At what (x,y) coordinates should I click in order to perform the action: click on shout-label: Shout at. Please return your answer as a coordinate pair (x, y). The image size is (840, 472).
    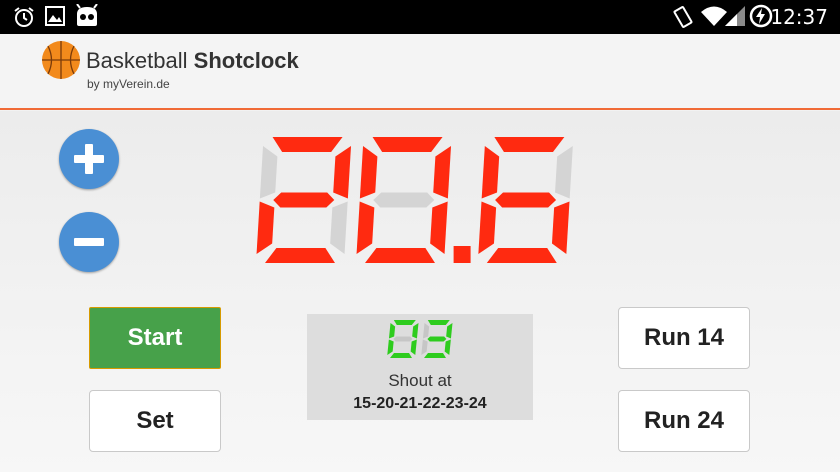
    Looking at the image, I should click on (420, 380).